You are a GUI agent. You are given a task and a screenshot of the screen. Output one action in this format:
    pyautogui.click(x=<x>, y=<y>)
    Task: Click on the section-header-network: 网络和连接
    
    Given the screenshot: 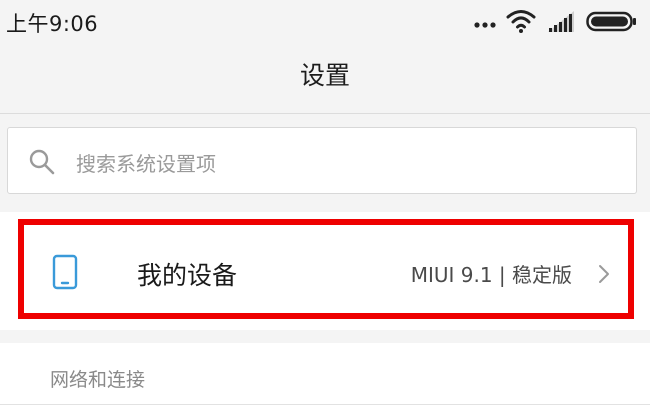 What is the action you would take?
    pyautogui.click(x=98, y=380)
    